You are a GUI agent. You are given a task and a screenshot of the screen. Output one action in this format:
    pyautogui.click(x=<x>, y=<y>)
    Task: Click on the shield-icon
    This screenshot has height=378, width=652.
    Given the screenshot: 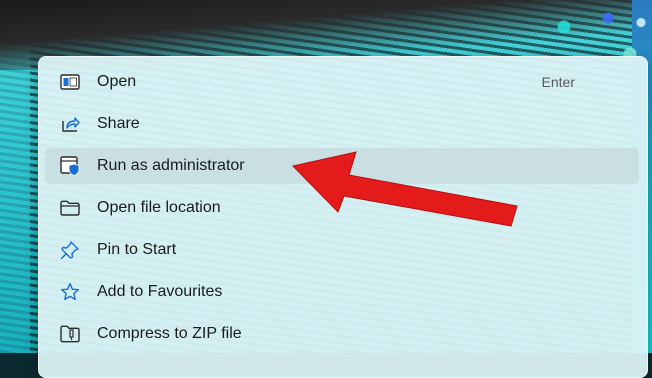 What is the action you would take?
    pyautogui.click(x=70, y=166)
    